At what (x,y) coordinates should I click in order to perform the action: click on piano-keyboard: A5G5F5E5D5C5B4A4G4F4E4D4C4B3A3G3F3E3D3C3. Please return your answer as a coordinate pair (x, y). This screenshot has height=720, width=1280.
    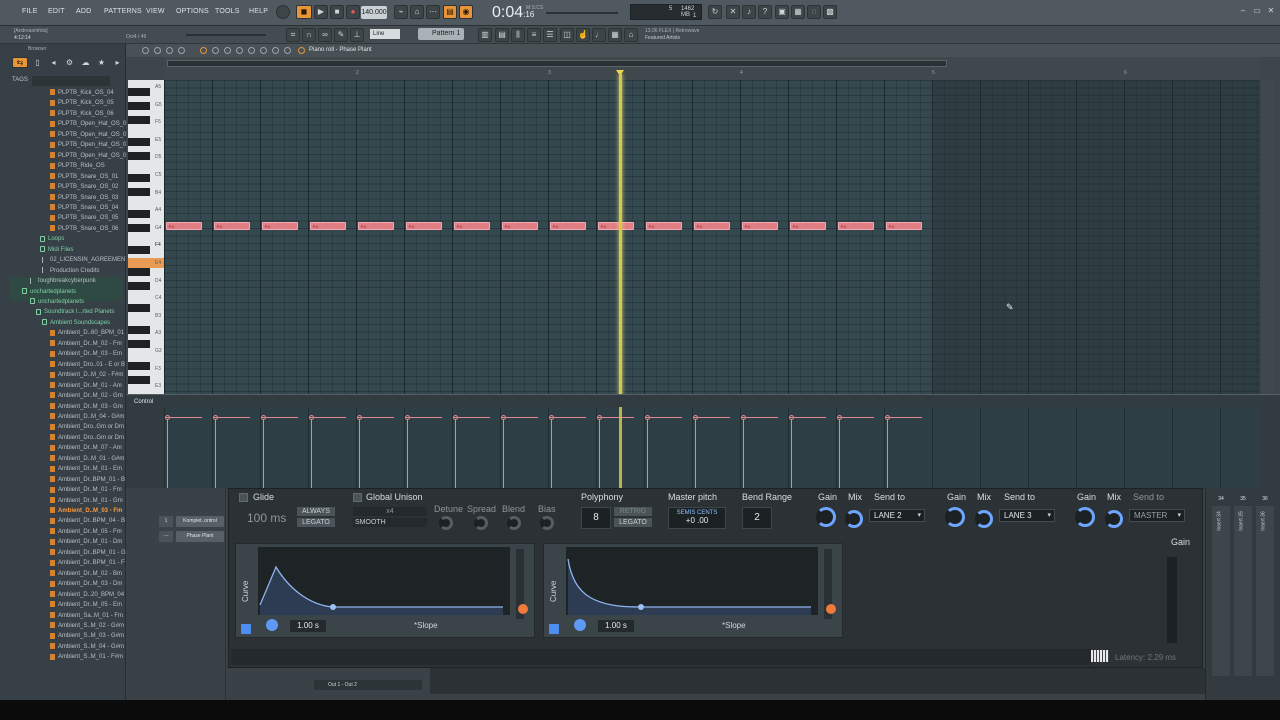
    Looking at the image, I should click on (146, 256).